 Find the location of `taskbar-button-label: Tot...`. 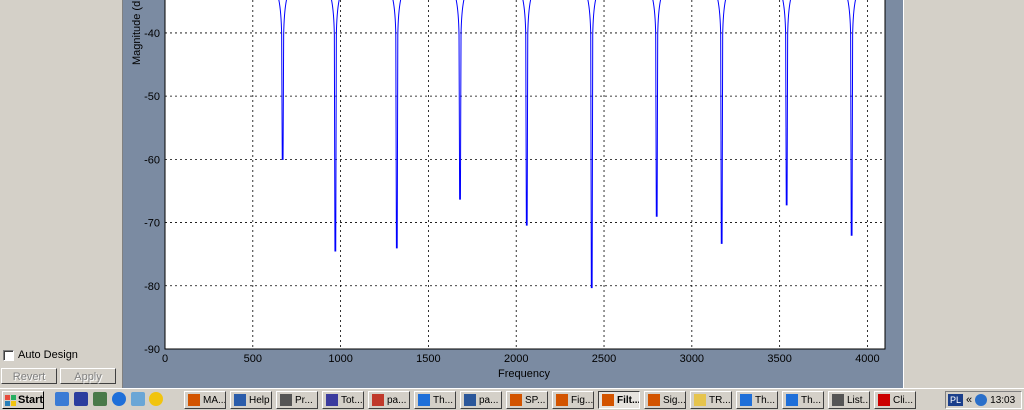

taskbar-button-label: Tot... is located at coordinates (352, 400).